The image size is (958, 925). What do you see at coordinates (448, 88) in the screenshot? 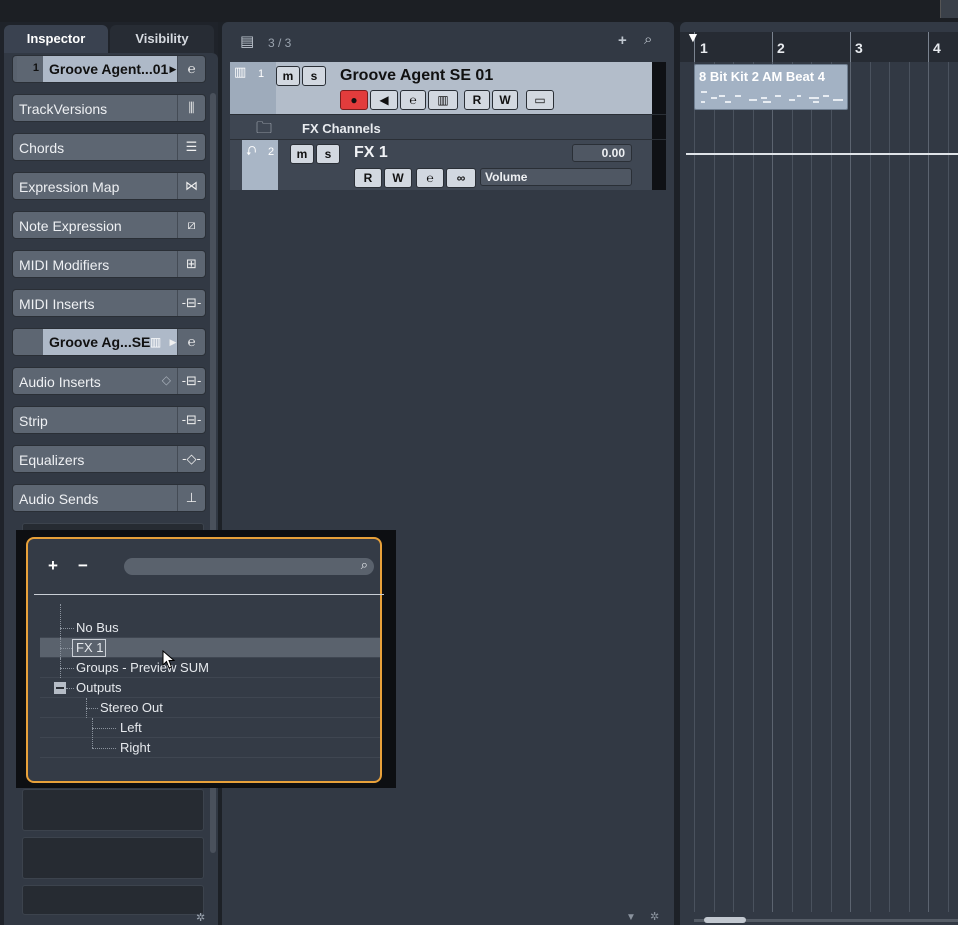
I see `track-row: ▥ 1 m s Groove Agent SE 01 ● ◀ ℮ ▥ R W ▭` at bounding box center [448, 88].